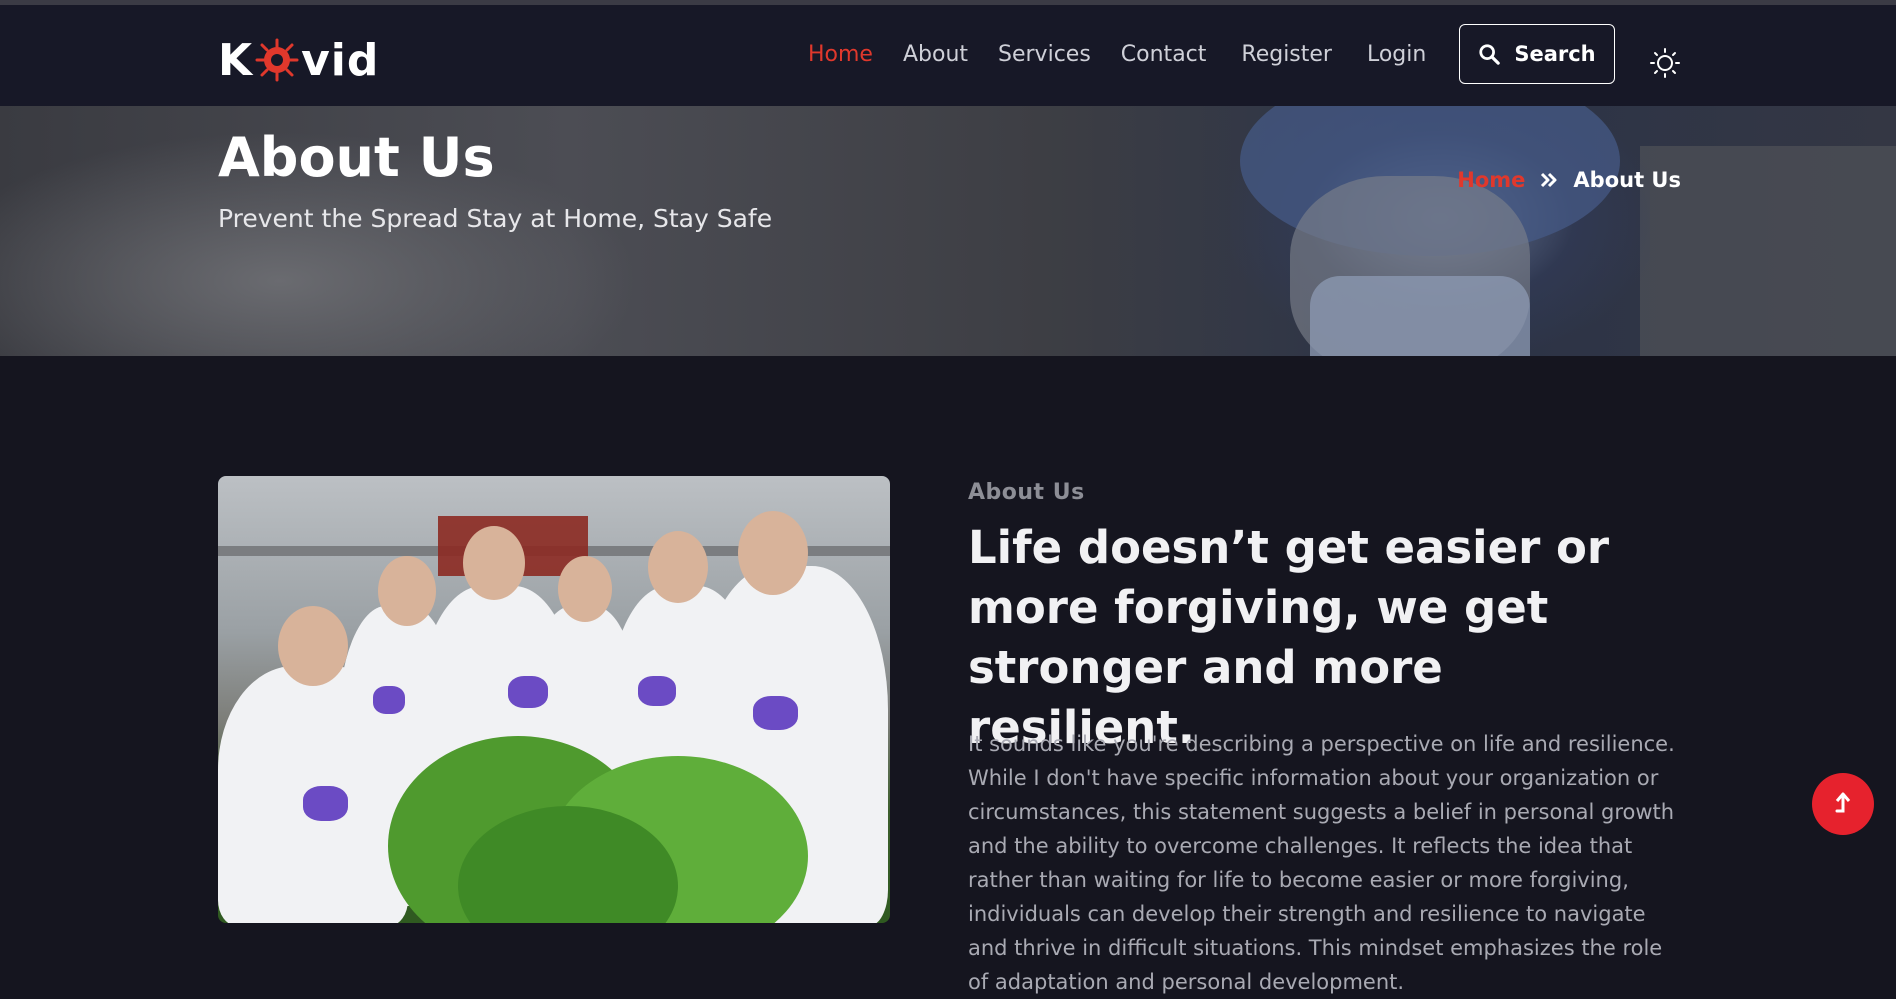  I want to click on search-label: Search, so click(1555, 54).